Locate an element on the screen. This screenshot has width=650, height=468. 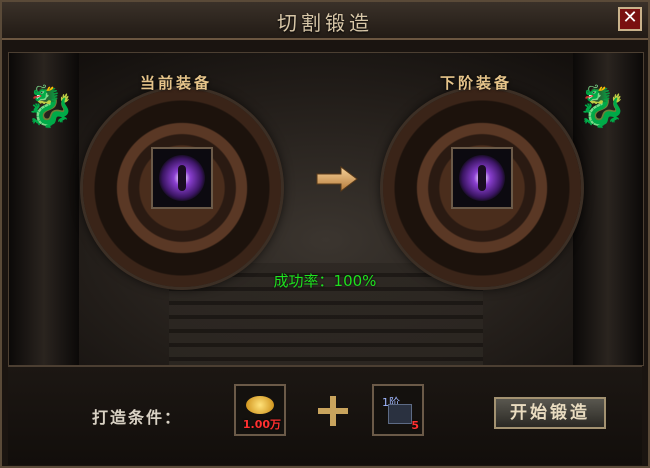
requirements-label: 打造条件： is located at coordinates (137, 417).